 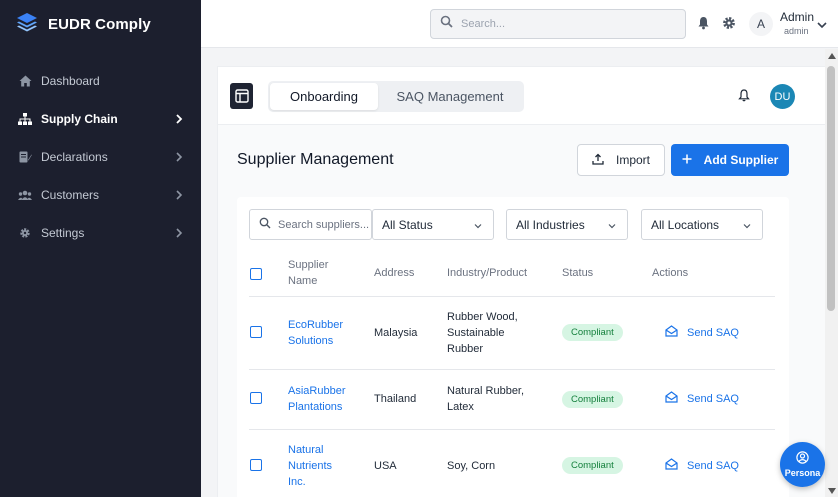 What do you see at coordinates (566, 24) in the screenshot?
I see `search-input` at bounding box center [566, 24].